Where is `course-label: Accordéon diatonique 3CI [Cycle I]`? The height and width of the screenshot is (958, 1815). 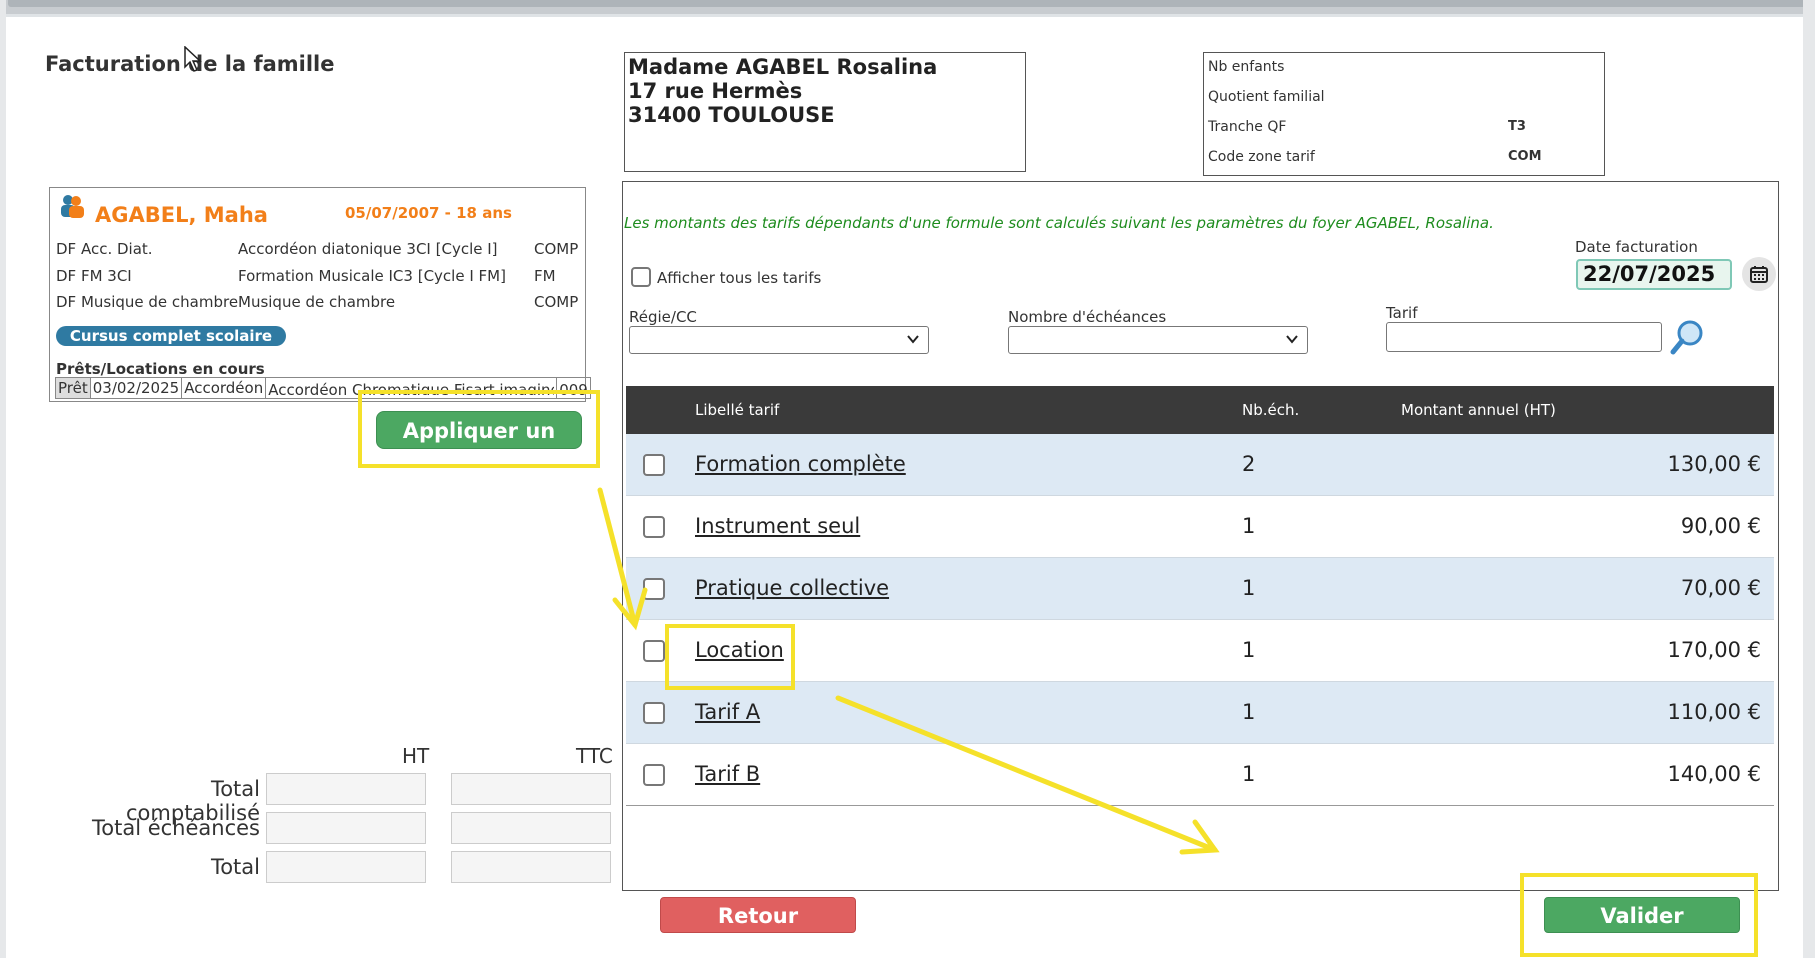
course-label: Accordéon diatonique 3CI [Cycle I] is located at coordinates (368, 249).